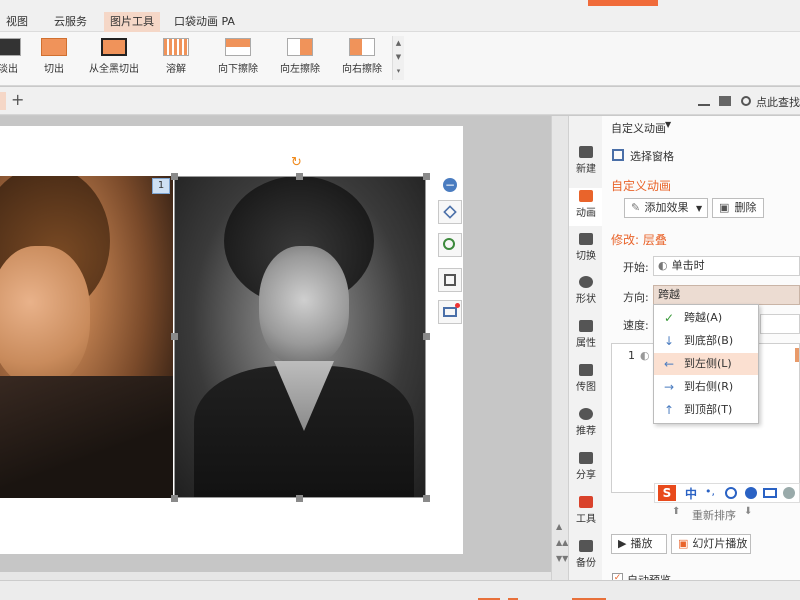 The image size is (800, 600). What do you see at coordinates (738, 208) in the screenshot?
I see `delete-button: ▣ 删除` at bounding box center [738, 208].